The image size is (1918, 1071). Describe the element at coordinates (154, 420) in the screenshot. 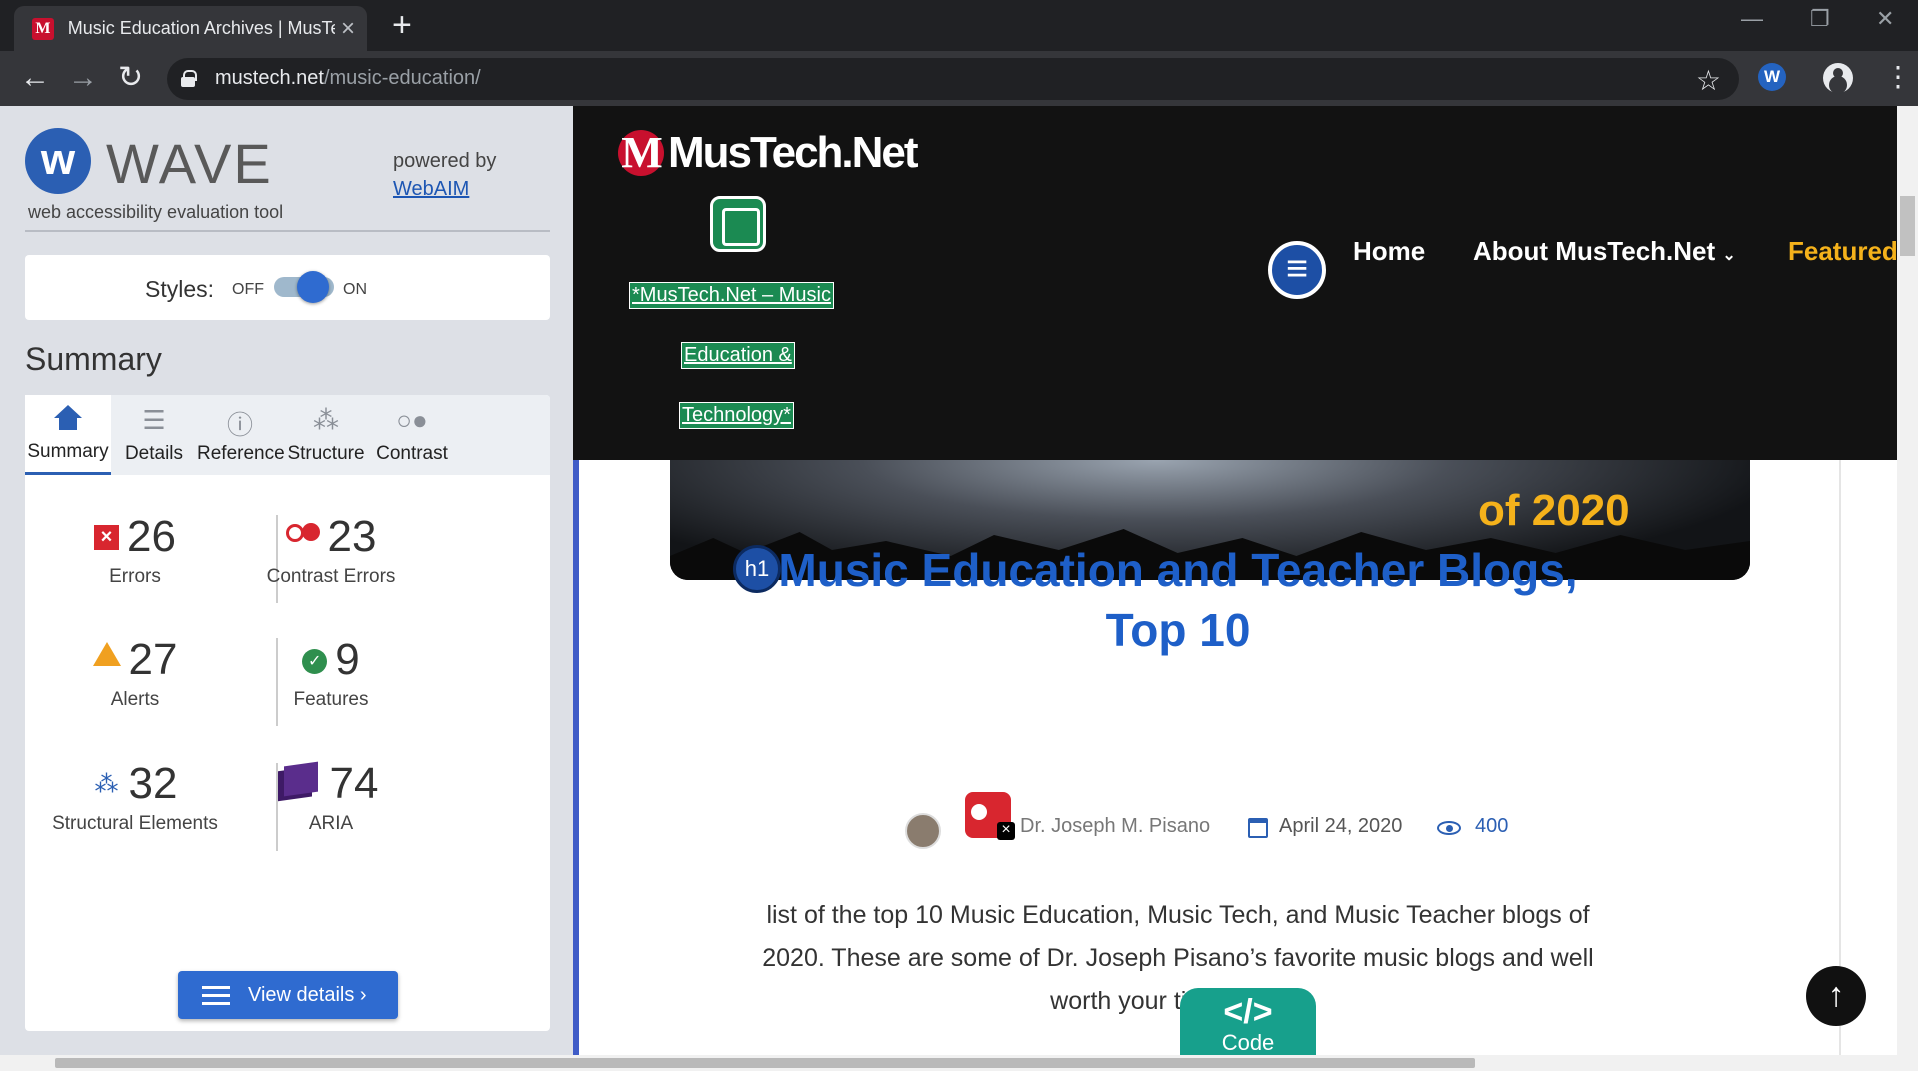

I see `list-icon: ☰` at that location.